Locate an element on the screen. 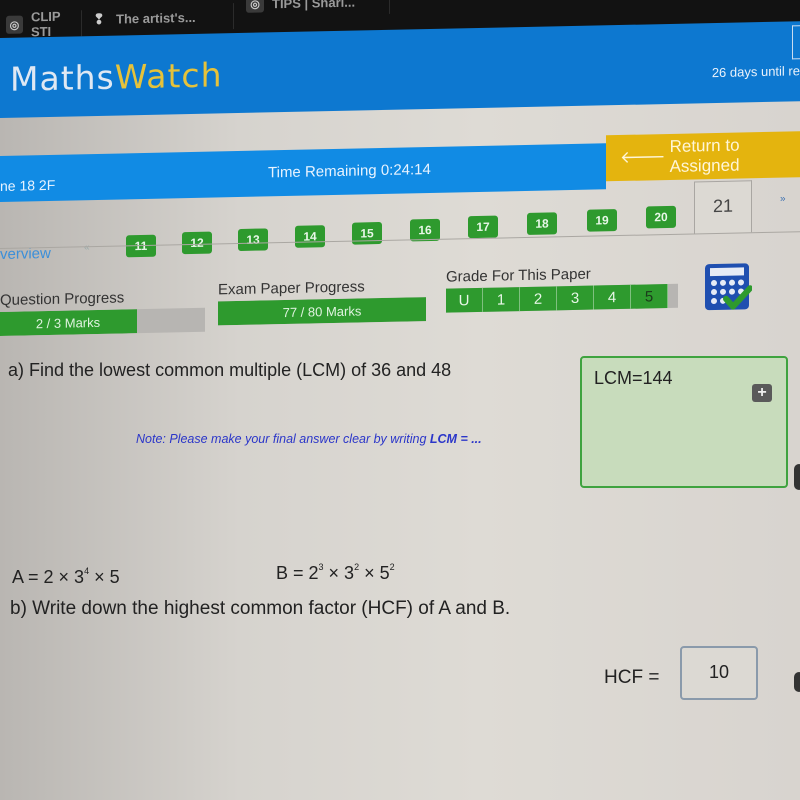 Image resolution: width=800 pixels, height=800 pixels. hcf-answer-input: 10 is located at coordinates (719, 673).